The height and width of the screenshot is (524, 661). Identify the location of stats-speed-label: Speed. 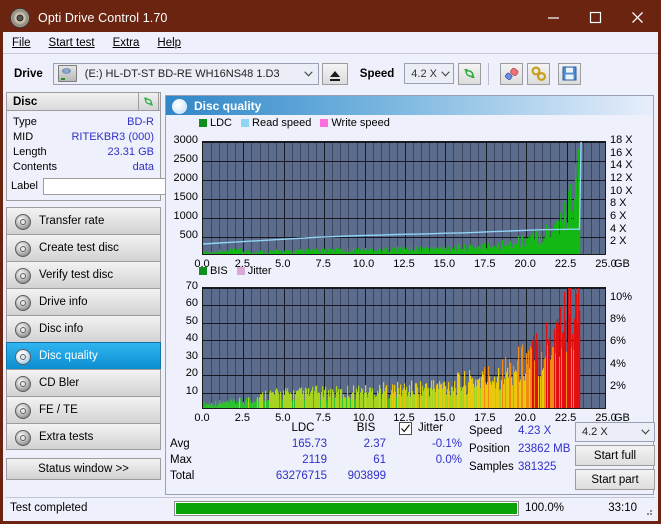
(486, 431).